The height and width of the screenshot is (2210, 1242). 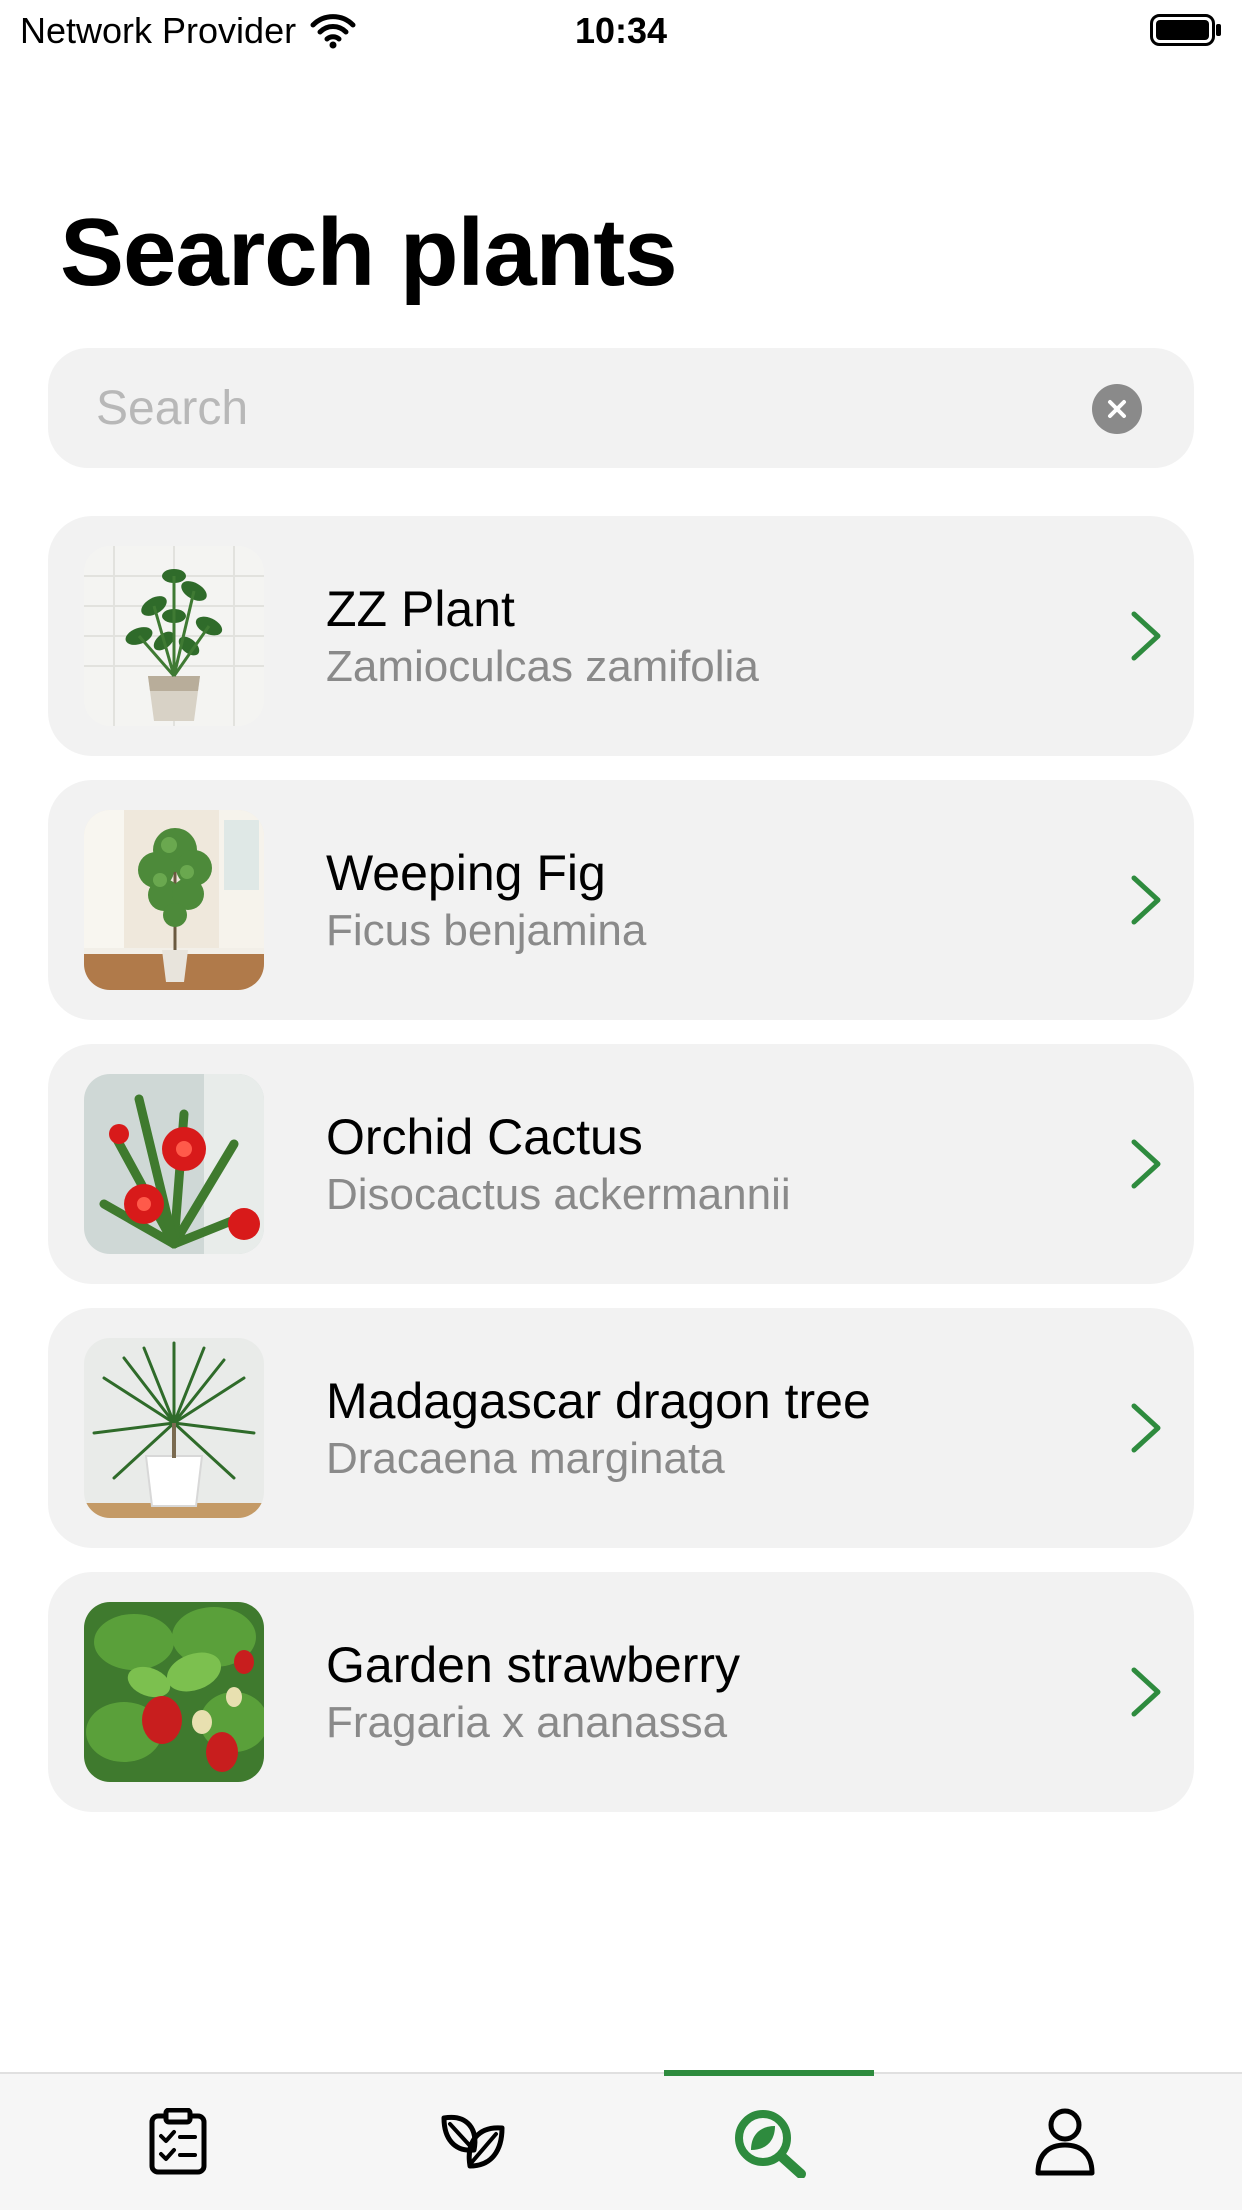 What do you see at coordinates (621, 900) in the screenshot?
I see `plant-row-weeping-fig: Weeping Fig Ficus benjamina` at bounding box center [621, 900].